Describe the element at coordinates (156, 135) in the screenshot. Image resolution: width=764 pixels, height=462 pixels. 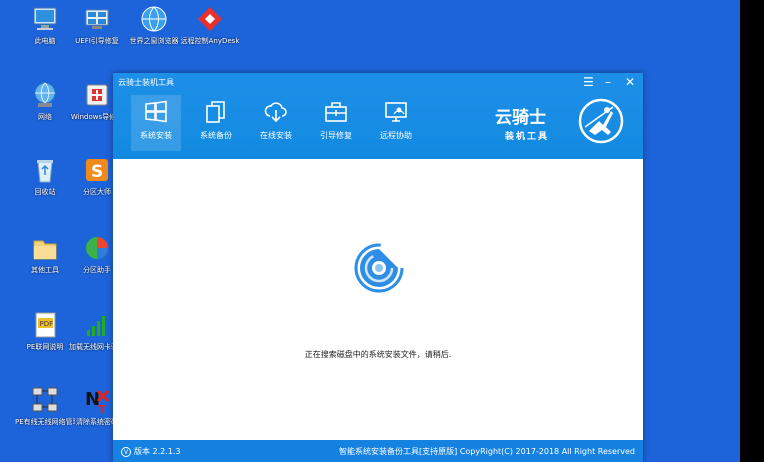
I see `tab-label: 系统安装` at that location.